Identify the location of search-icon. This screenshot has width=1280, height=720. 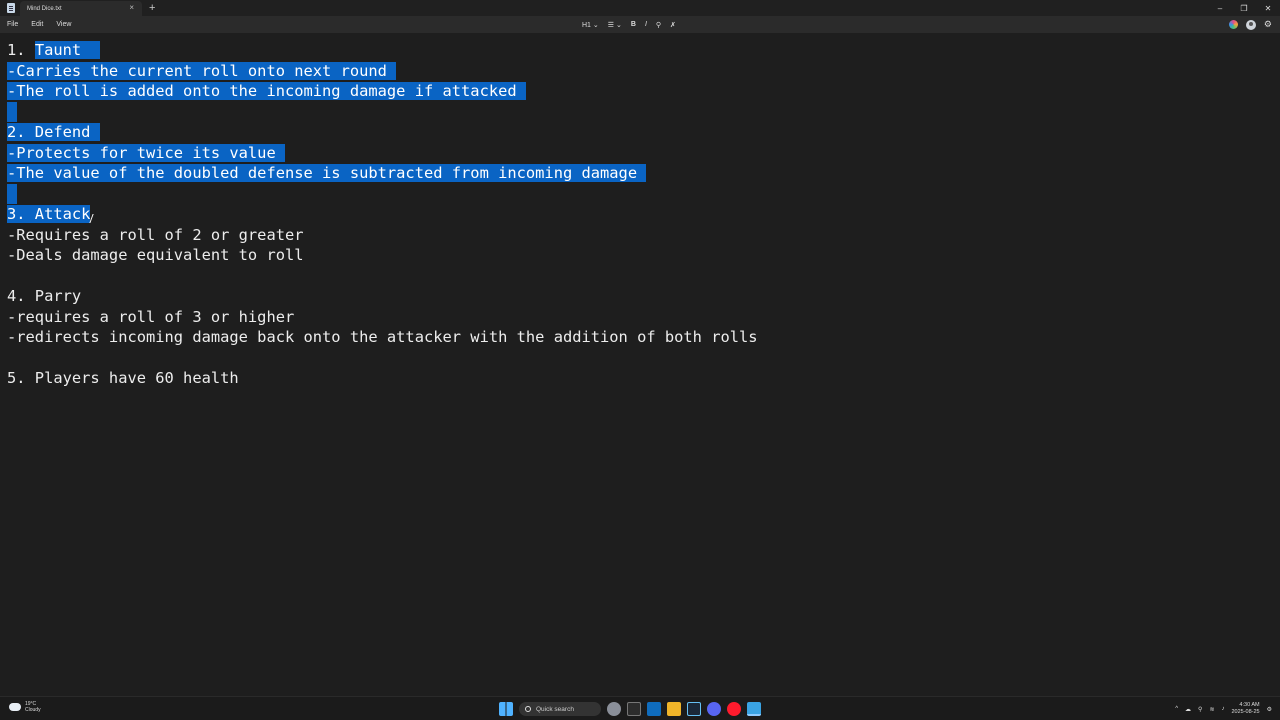
(528, 709).